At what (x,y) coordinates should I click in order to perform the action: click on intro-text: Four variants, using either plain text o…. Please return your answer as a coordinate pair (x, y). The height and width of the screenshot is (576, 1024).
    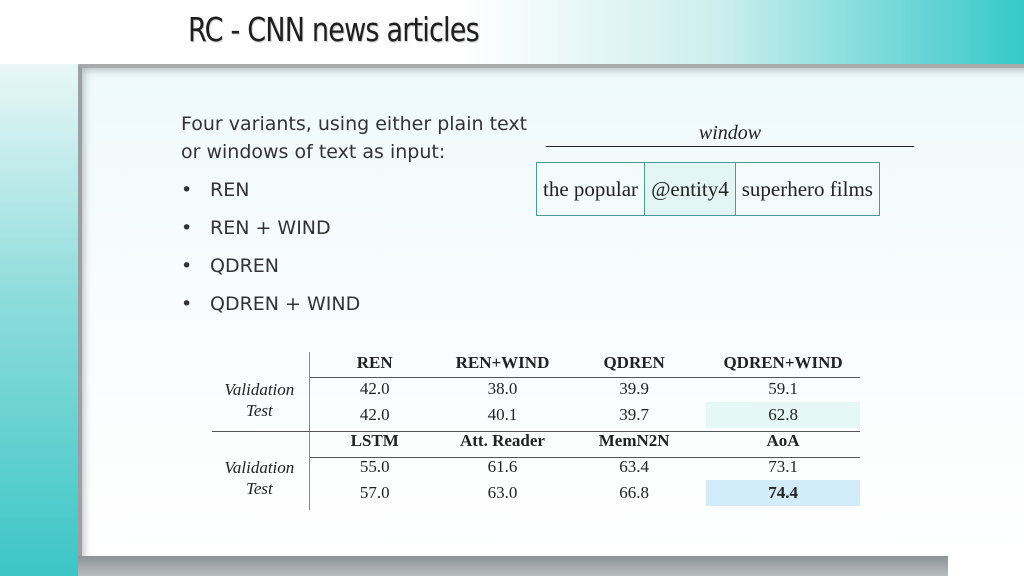
    Looking at the image, I should click on (361, 138).